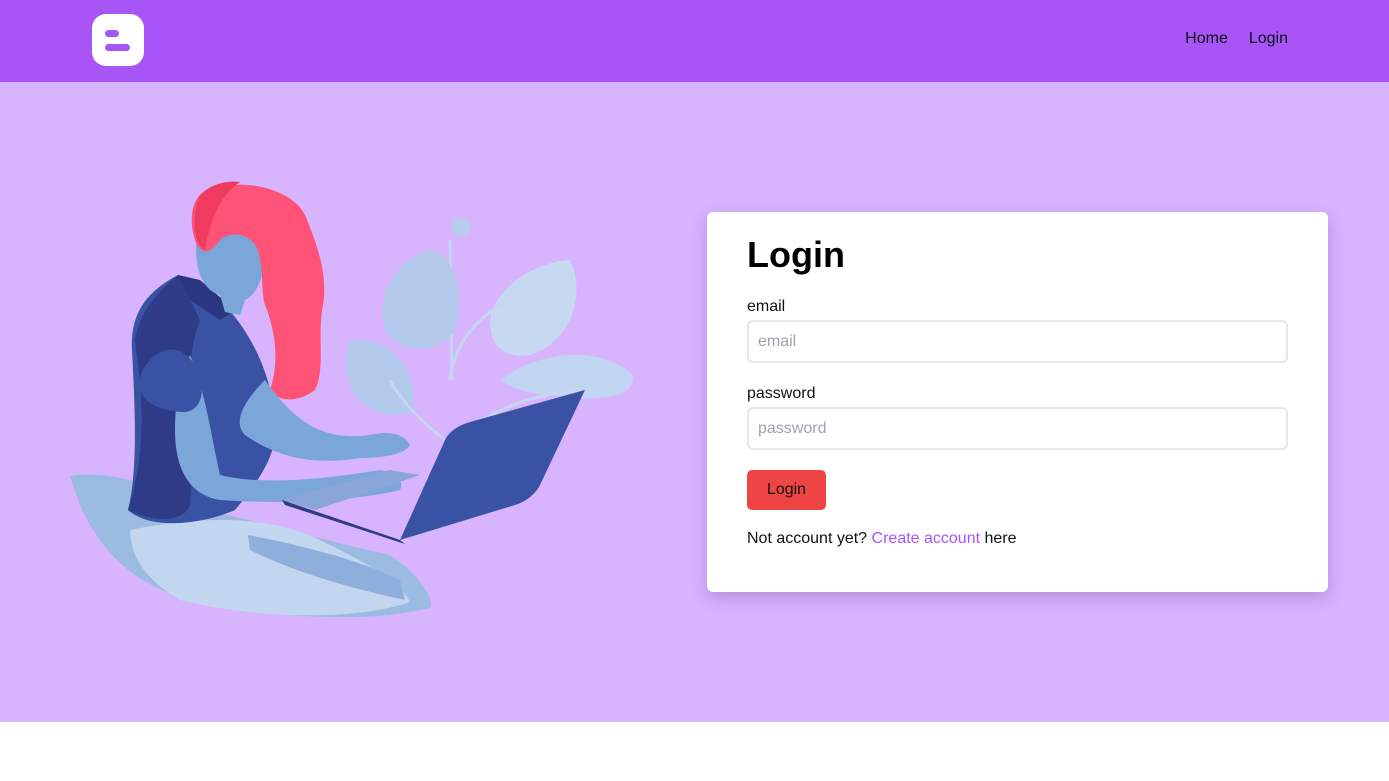 This screenshot has height=781, width=1389. Describe the element at coordinates (786, 490) in the screenshot. I see `login-button: Login` at that location.